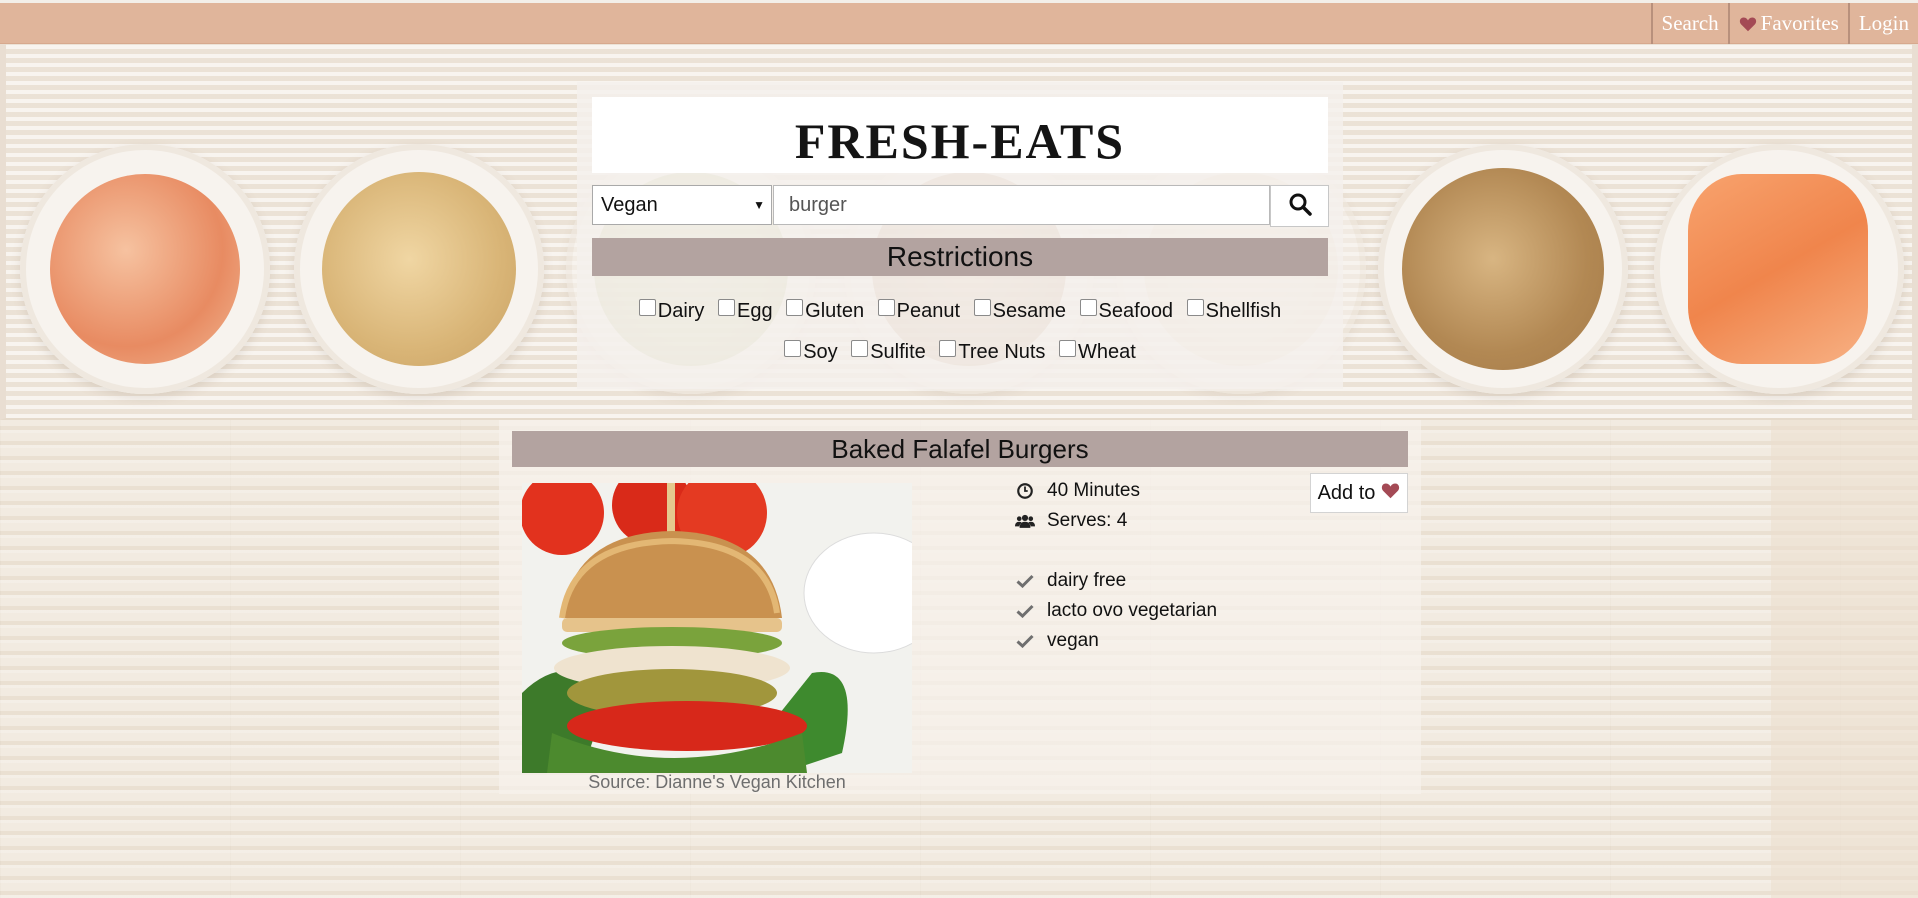 The height and width of the screenshot is (898, 1918). Describe the element at coordinates (1116, 641) in the screenshot. I see `diet-label-item: vegan` at that location.